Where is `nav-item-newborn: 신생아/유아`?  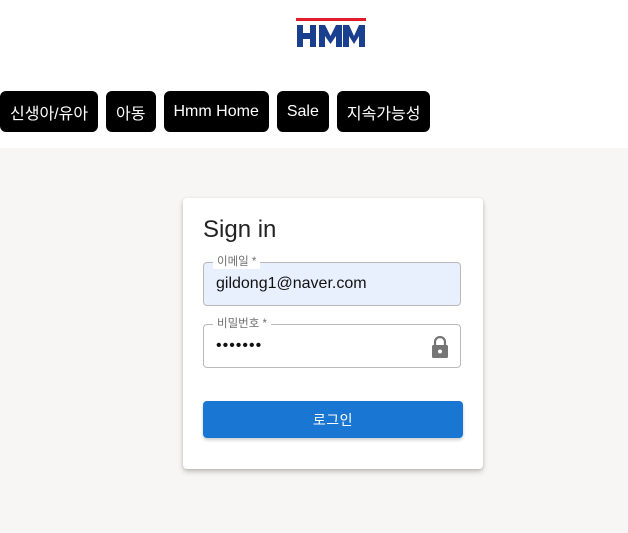
nav-item-newborn: 신생아/유아 is located at coordinates (49, 111).